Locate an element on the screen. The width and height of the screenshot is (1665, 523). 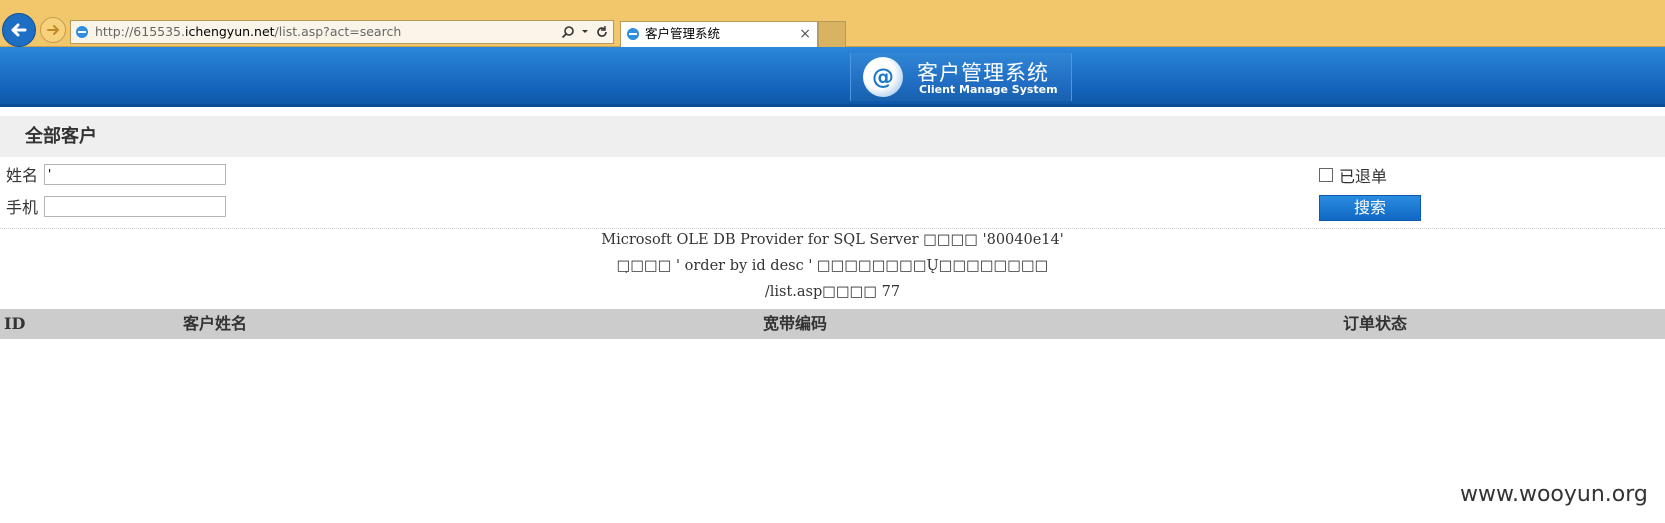
url-prefix: http://615535. is located at coordinates (140, 31).